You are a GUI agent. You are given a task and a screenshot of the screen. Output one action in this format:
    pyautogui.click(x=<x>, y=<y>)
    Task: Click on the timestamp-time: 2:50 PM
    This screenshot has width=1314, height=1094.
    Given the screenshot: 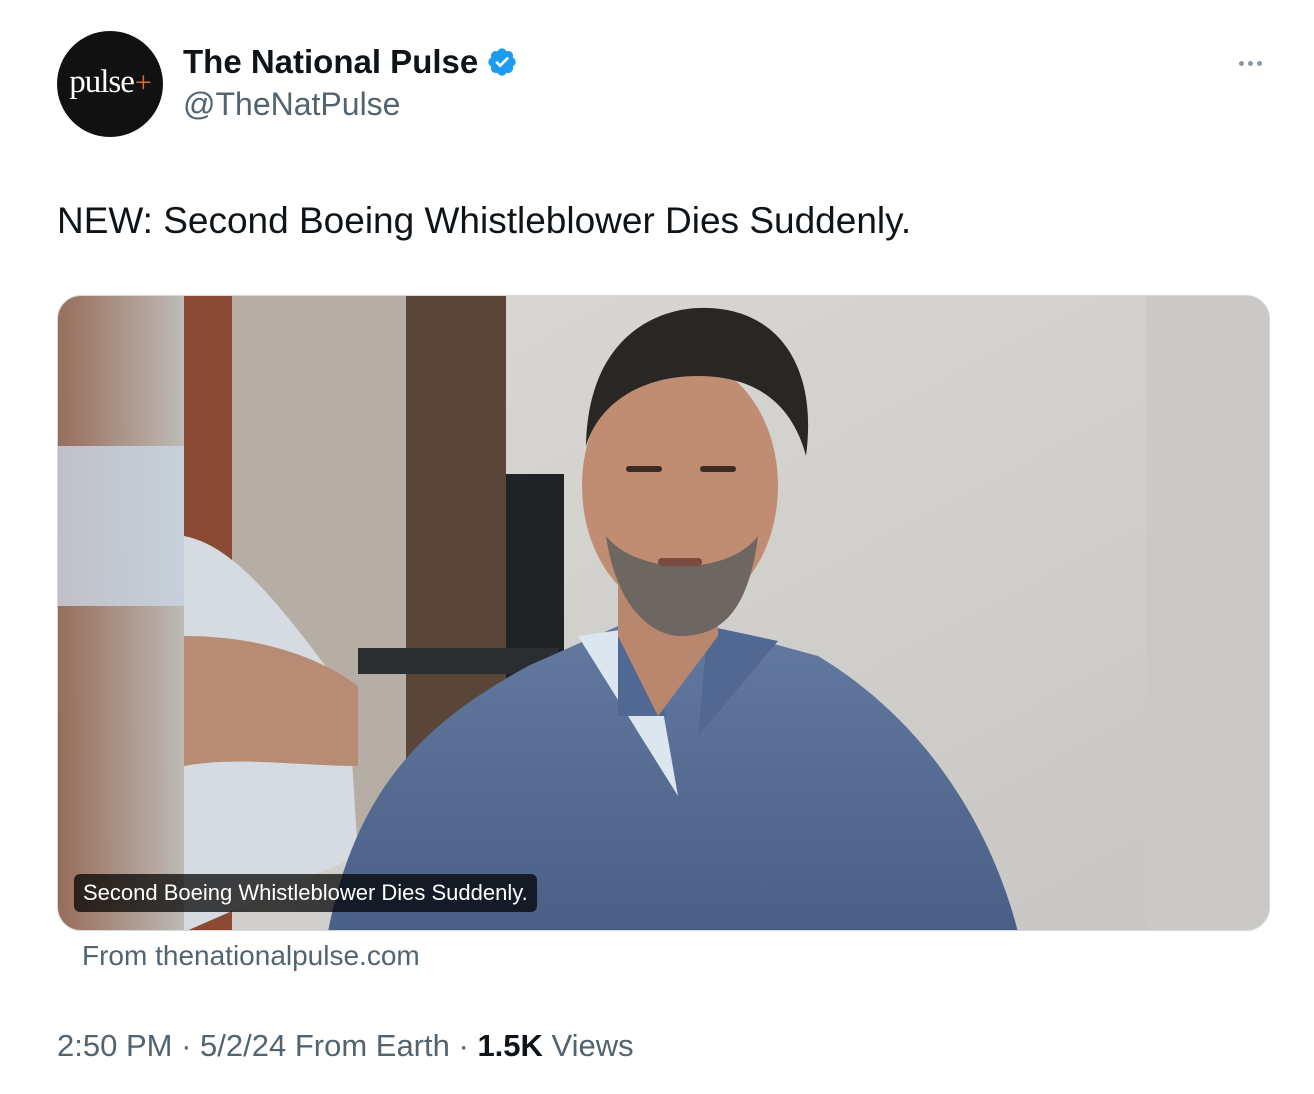 What is the action you would take?
    pyautogui.click(x=114, y=1045)
    